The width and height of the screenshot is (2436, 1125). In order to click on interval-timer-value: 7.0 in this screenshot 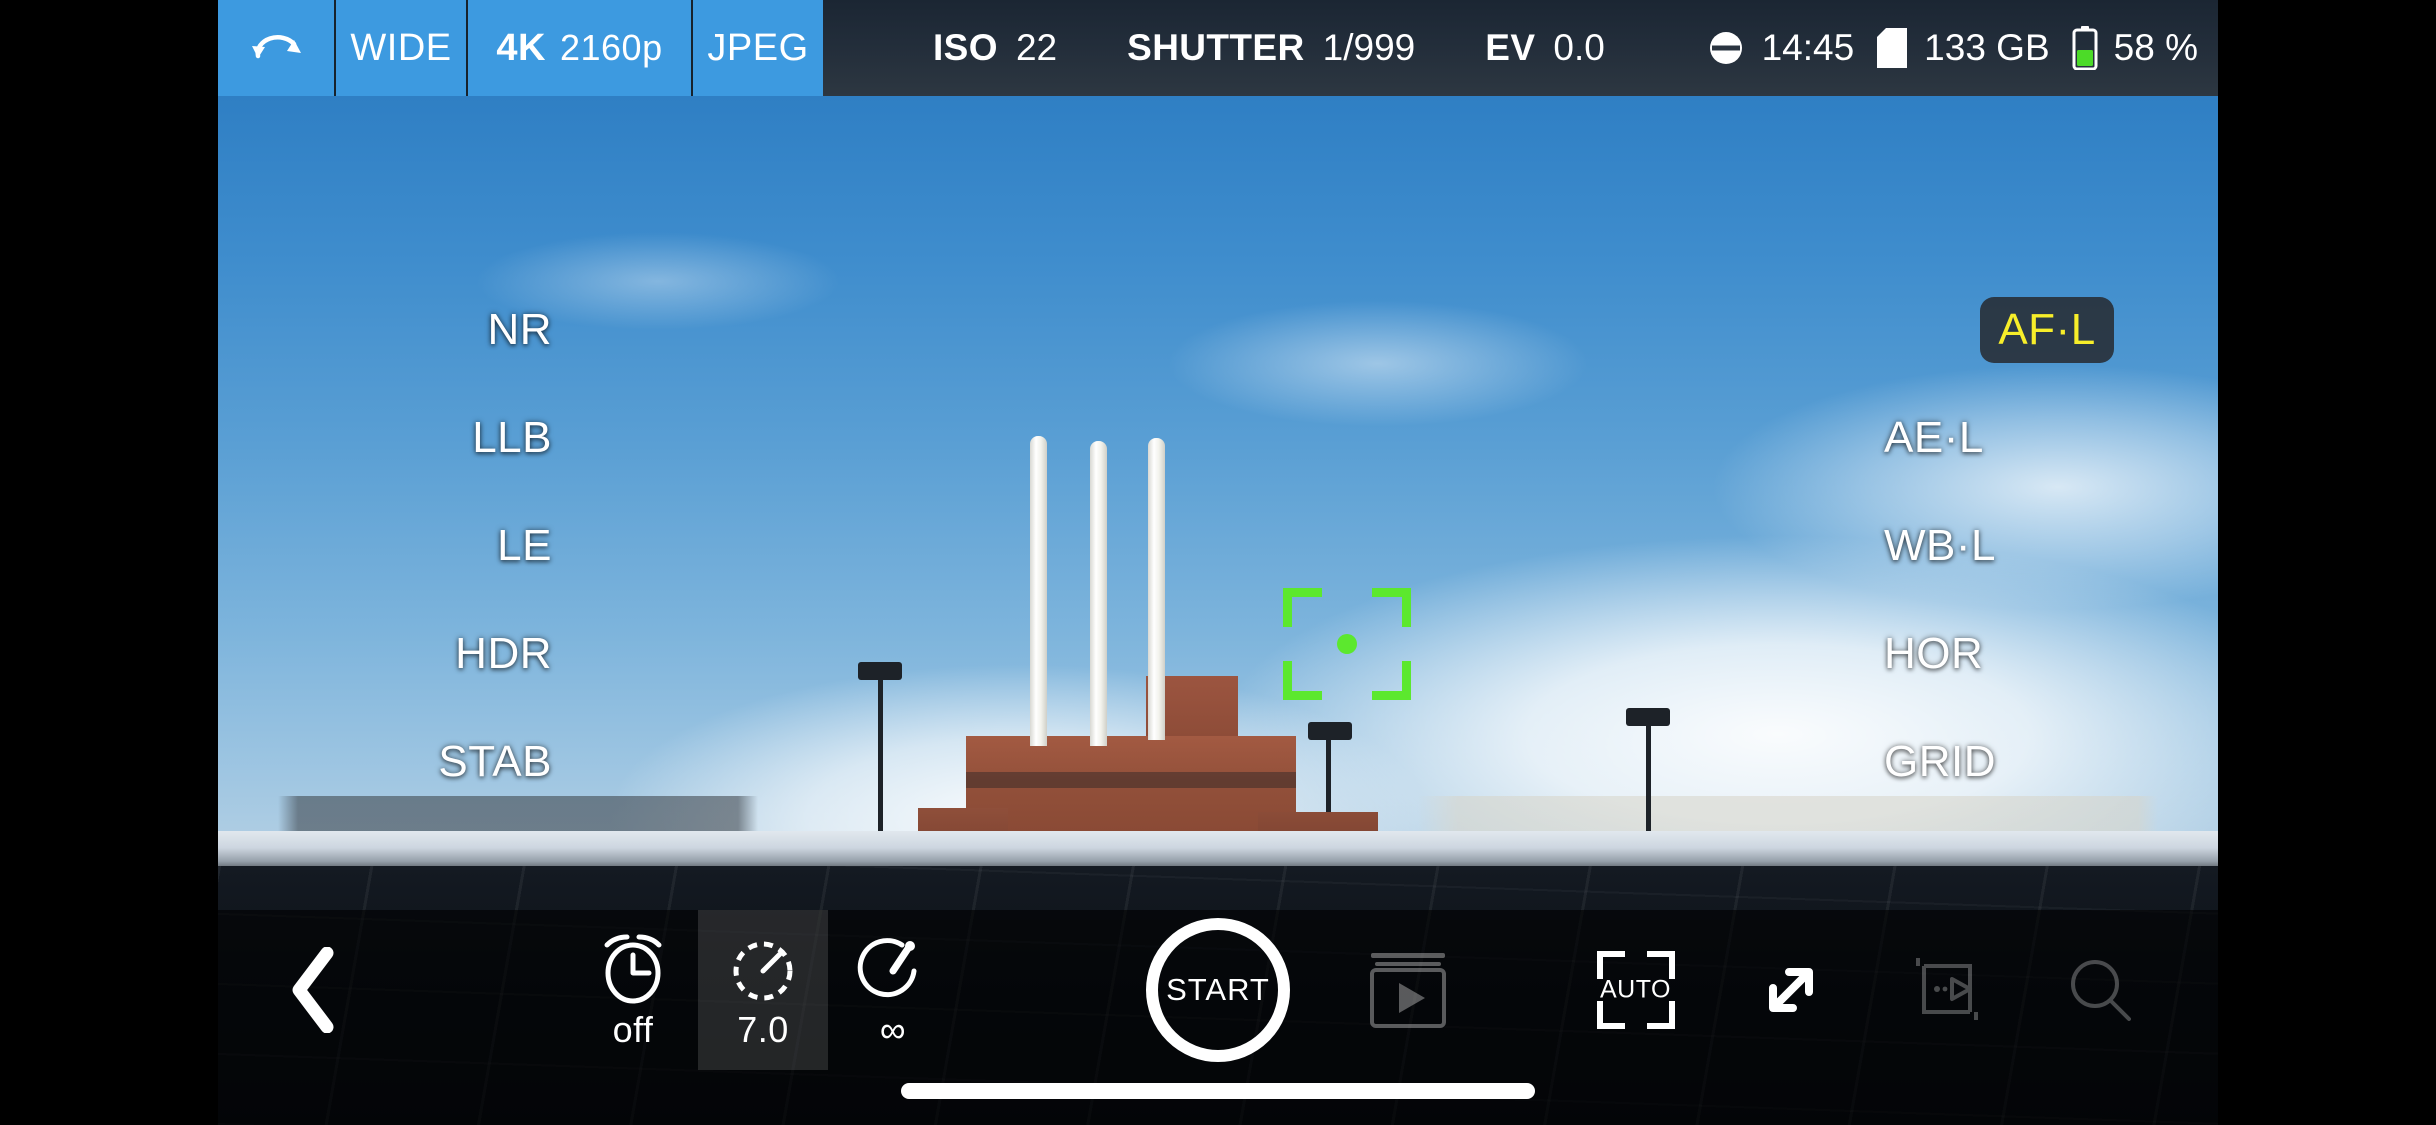, I will do `click(763, 1029)`.